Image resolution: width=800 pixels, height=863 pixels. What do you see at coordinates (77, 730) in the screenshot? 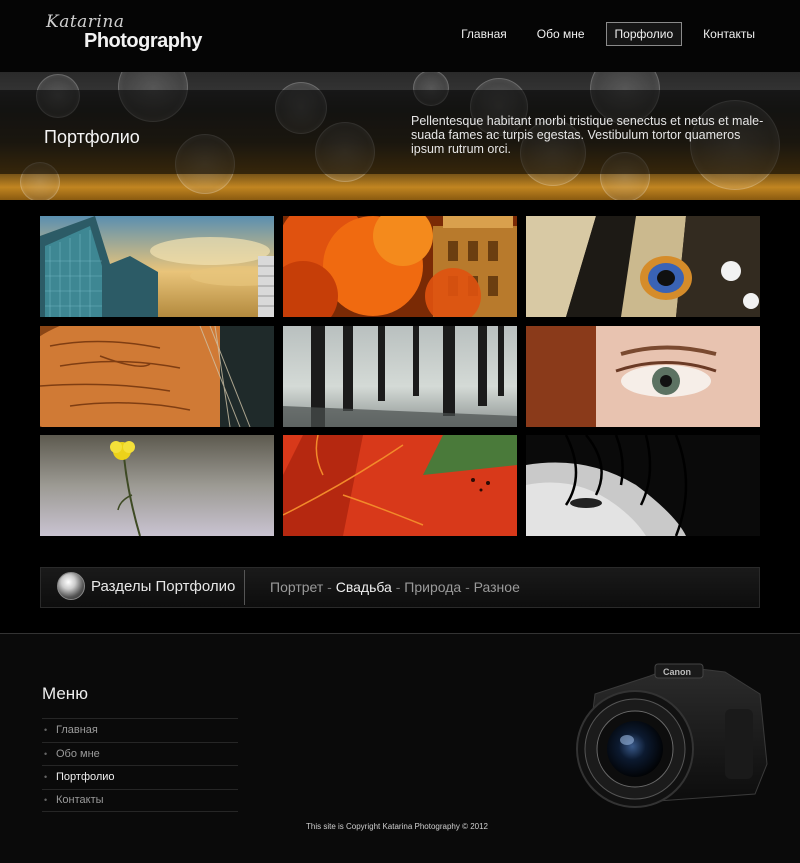
I see `footer-menu-label: Главная` at bounding box center [77, 730].